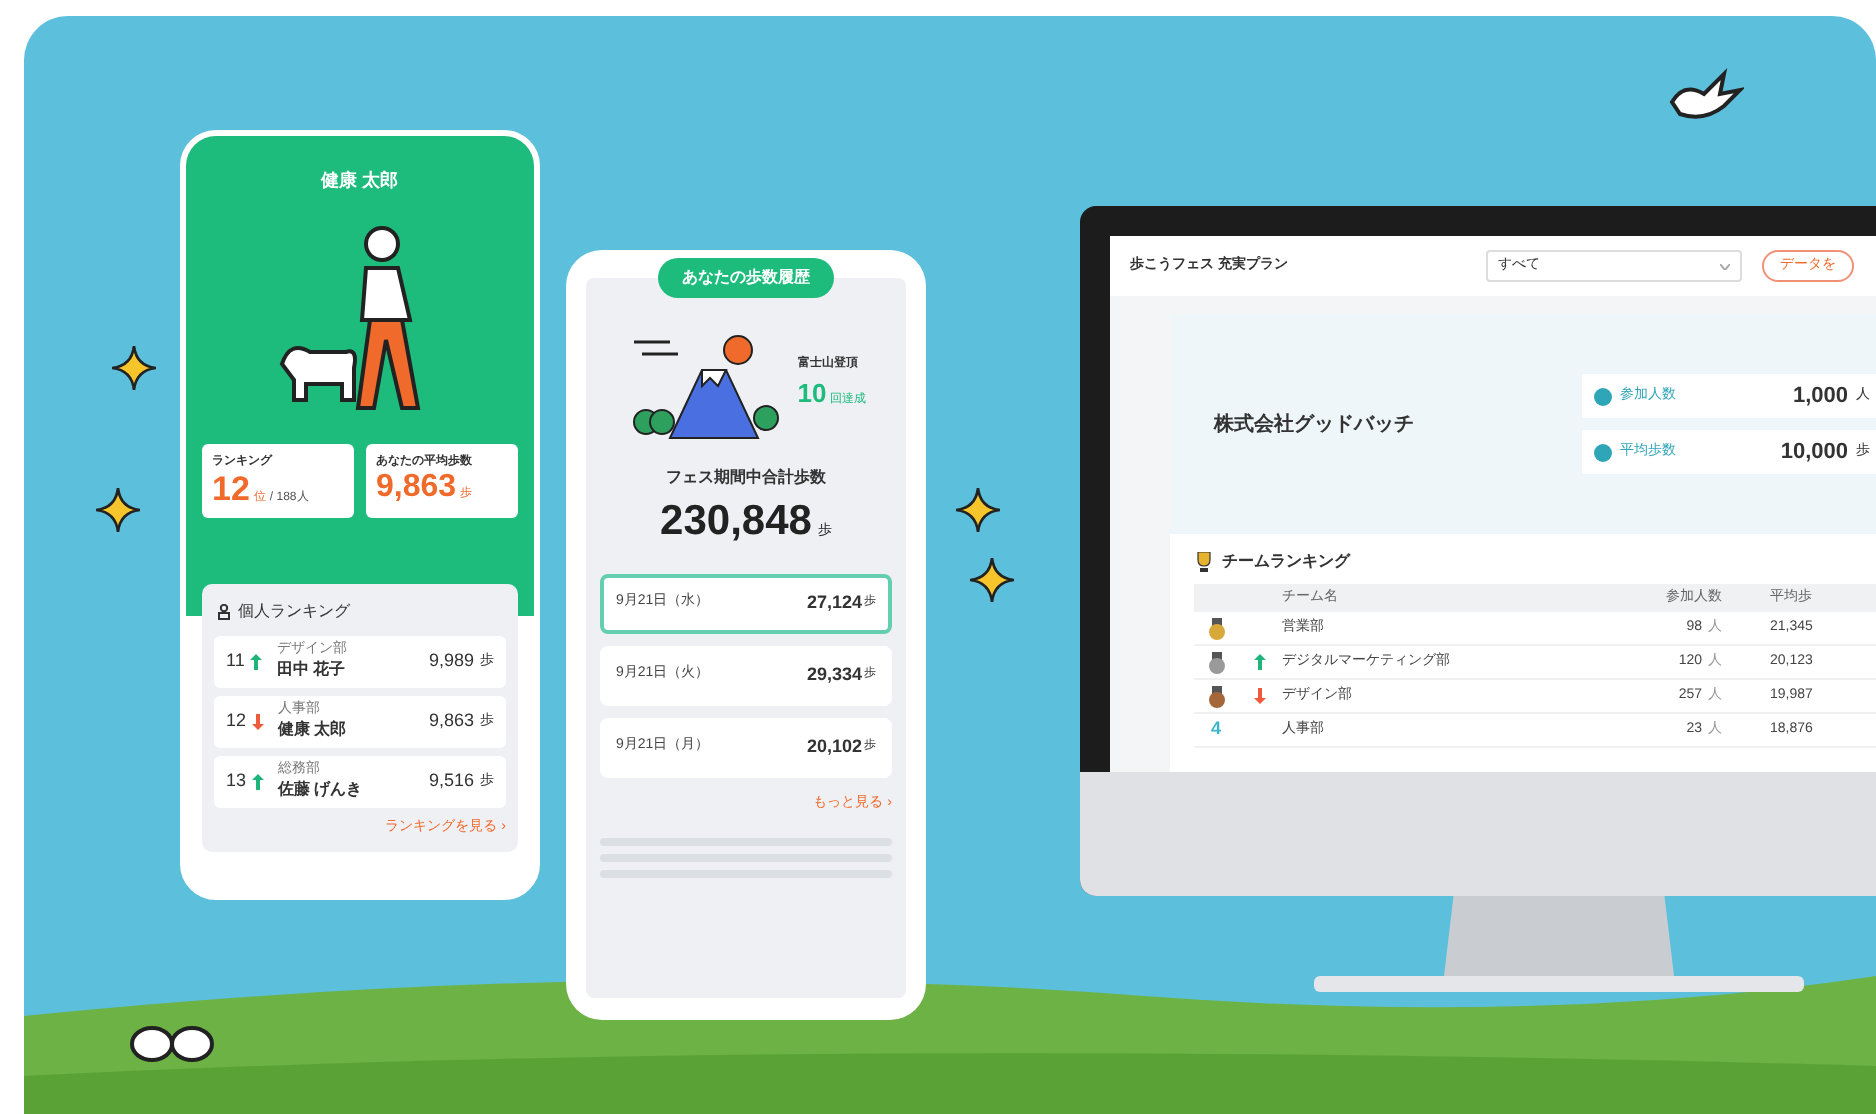  Describe the element at coordinates (360, 181) in the screenshot. I see `user-name: 健康 太郎` at that location.